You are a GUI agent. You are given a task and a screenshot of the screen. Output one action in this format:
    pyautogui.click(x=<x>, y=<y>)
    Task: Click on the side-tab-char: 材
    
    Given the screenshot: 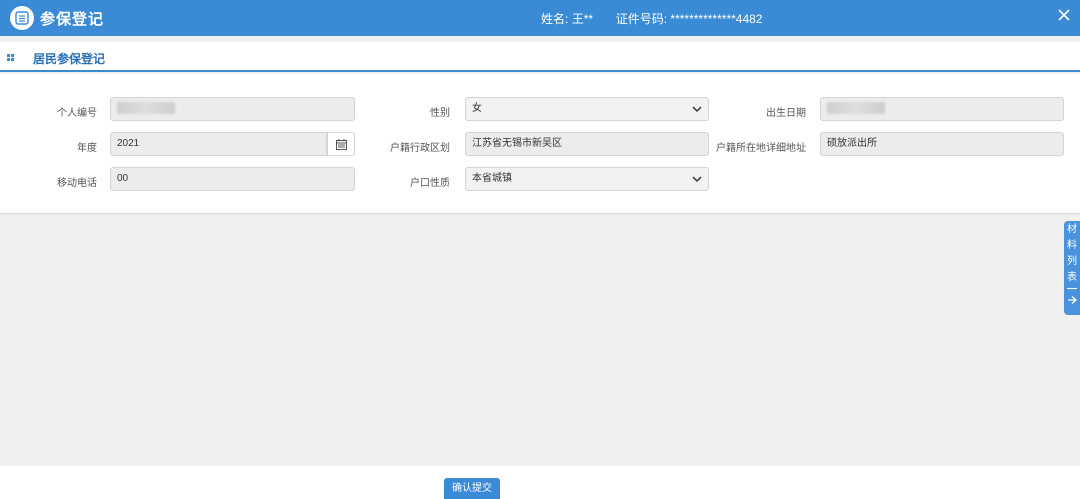 What is the action you would take?
    pyautogui.click(x=1072, y=229)
    